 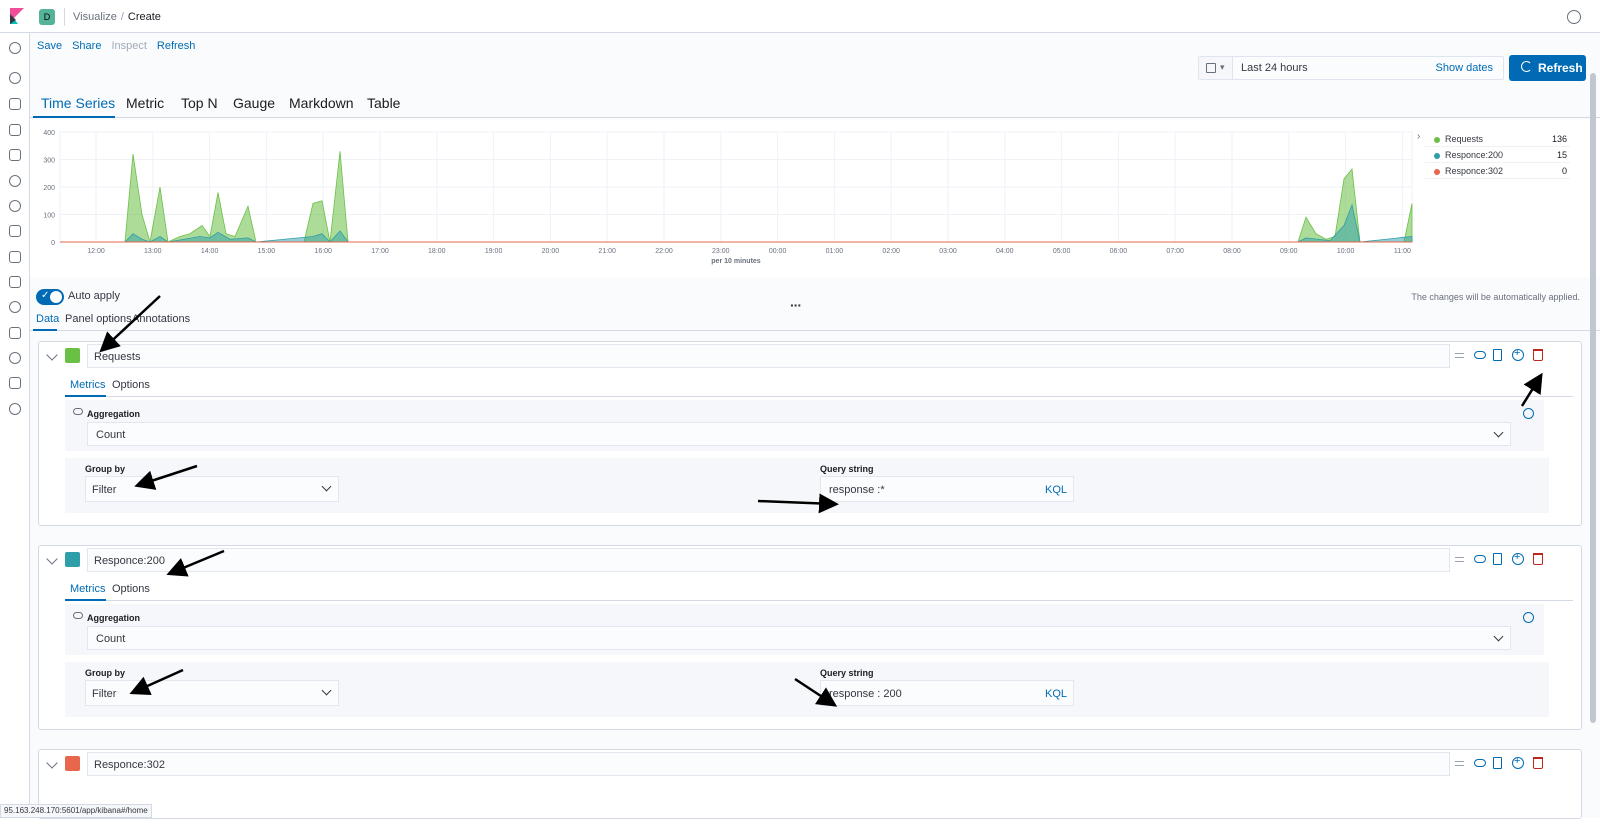 What do you see at coordinates (1464, 68) in the screenshot?
I see `show-dates-link: Show dates` at bounding box center [1464, 68].